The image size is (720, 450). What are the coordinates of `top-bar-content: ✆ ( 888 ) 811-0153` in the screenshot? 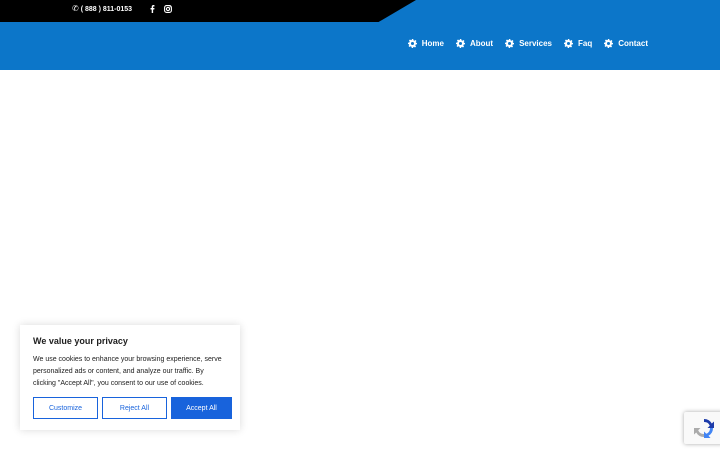 It's located at (122, 9).